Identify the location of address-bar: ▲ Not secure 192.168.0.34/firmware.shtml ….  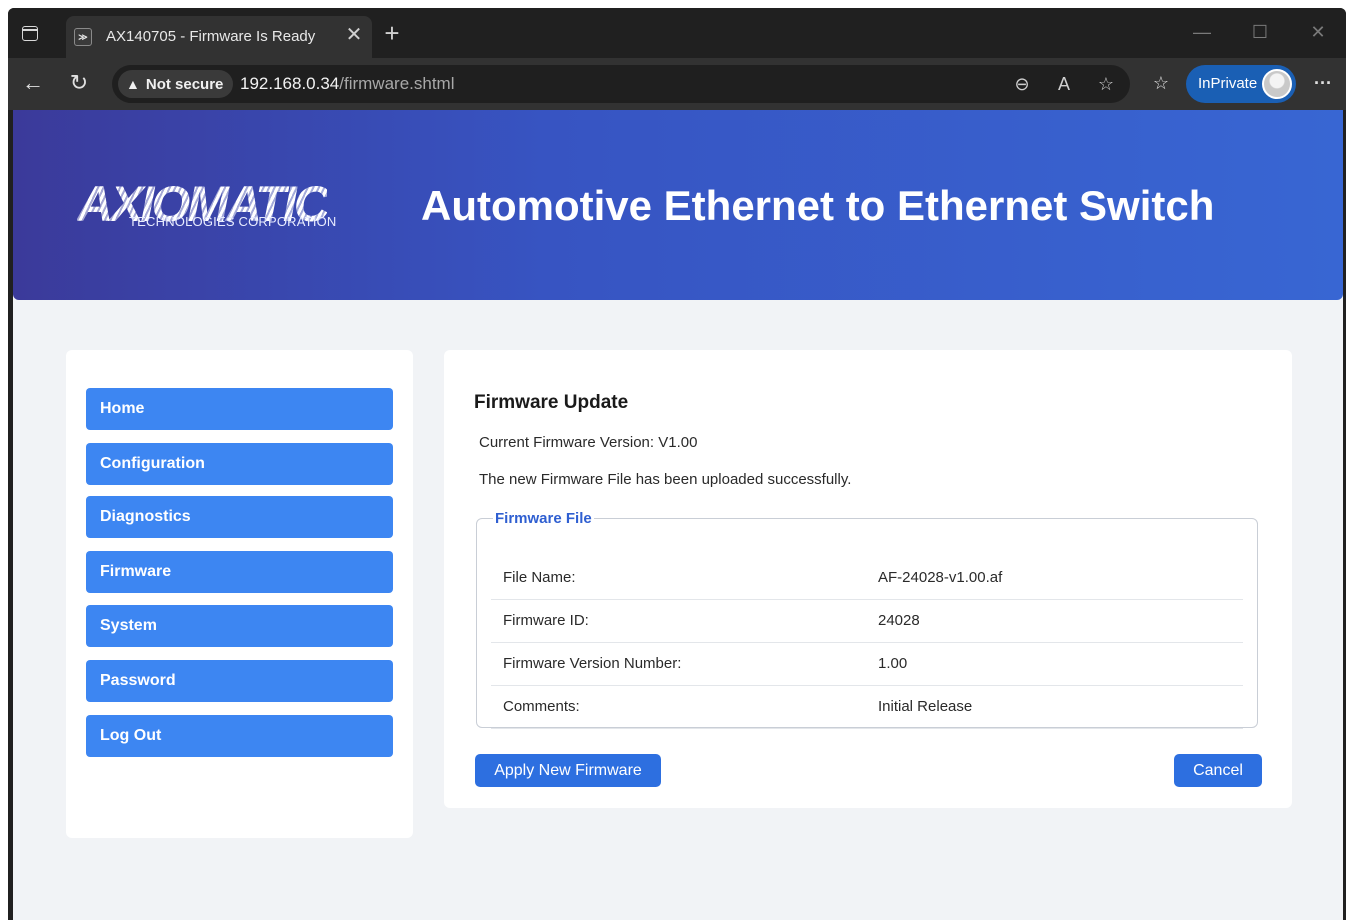
(621, 84).